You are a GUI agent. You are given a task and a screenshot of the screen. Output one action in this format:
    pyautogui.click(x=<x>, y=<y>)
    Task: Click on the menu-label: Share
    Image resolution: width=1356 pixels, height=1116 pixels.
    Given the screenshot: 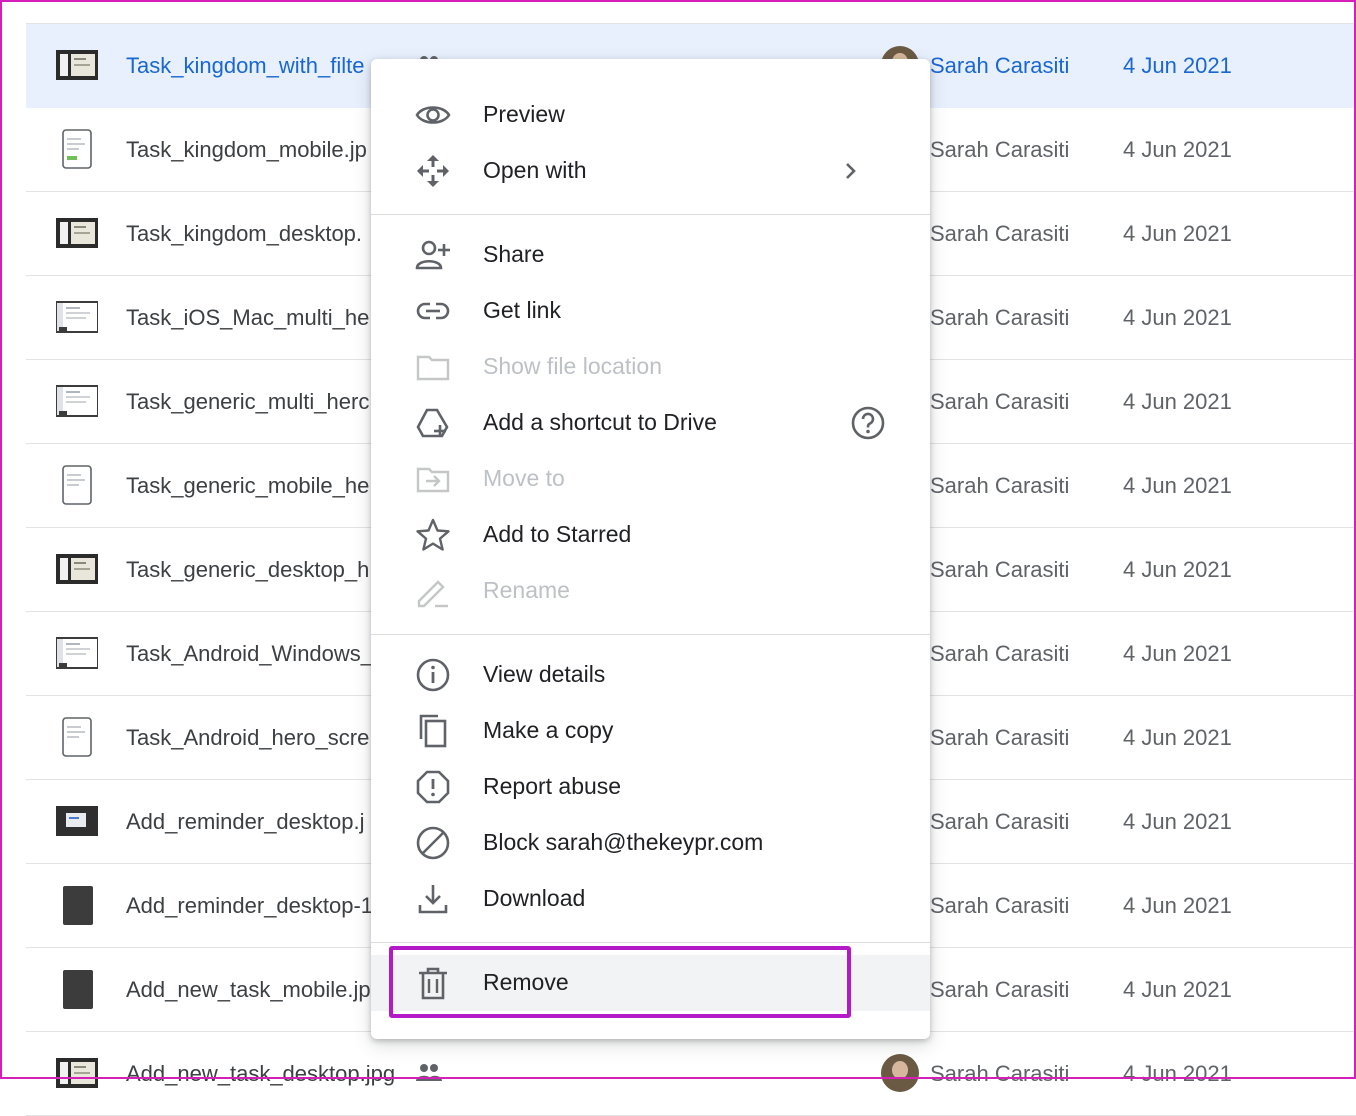 What is the action you would take?
    pyautogui.click(x=514, y=254)
    